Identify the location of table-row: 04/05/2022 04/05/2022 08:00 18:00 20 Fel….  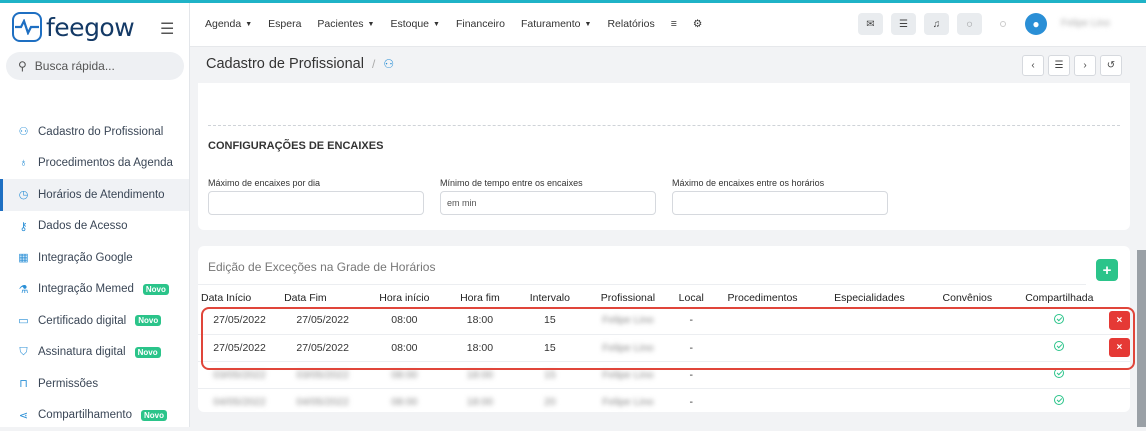
(664, 401).